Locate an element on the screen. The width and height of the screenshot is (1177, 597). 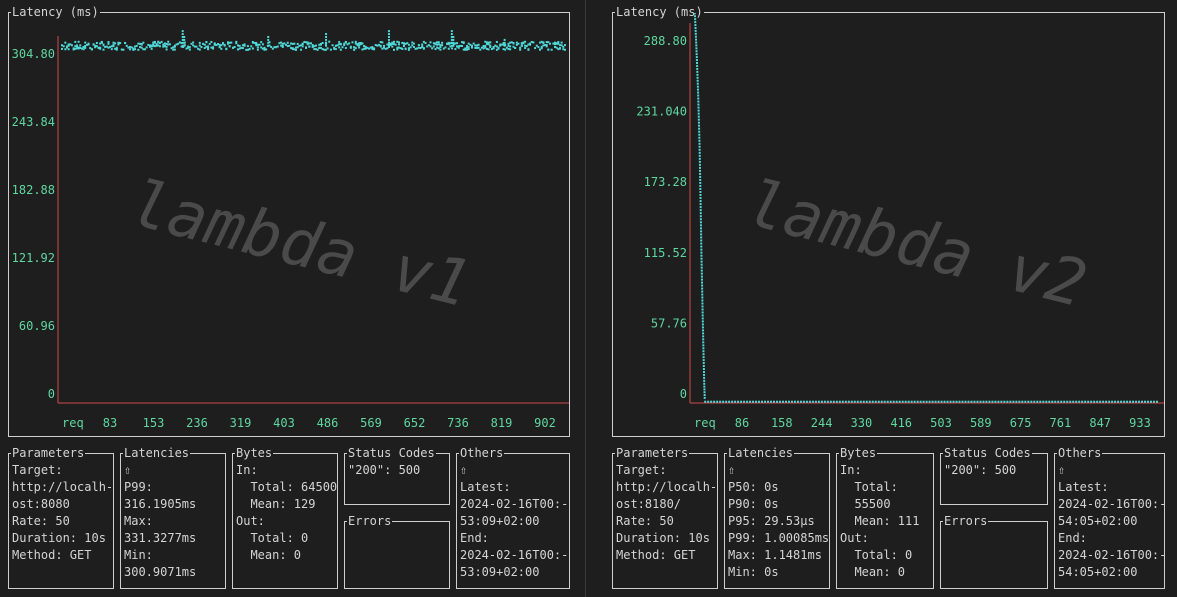
info-line: 2024-02-16T00:- is located at coordinates (514, 555).